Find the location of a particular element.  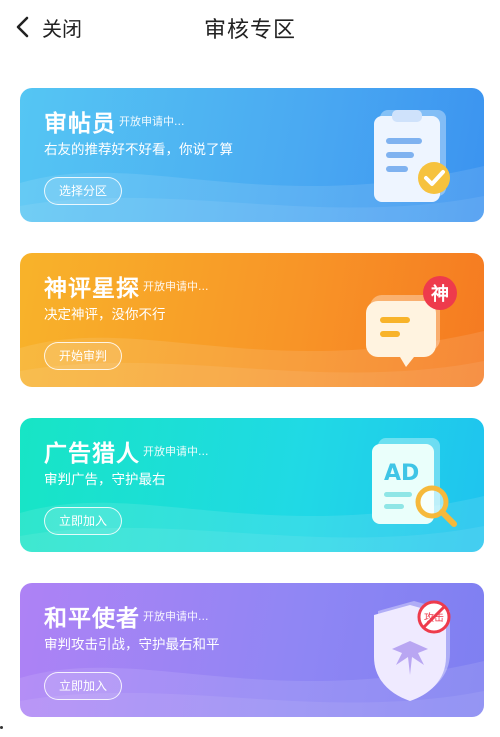

card-description: 审判广告，守护最右 is located at coordinates (105, 480).